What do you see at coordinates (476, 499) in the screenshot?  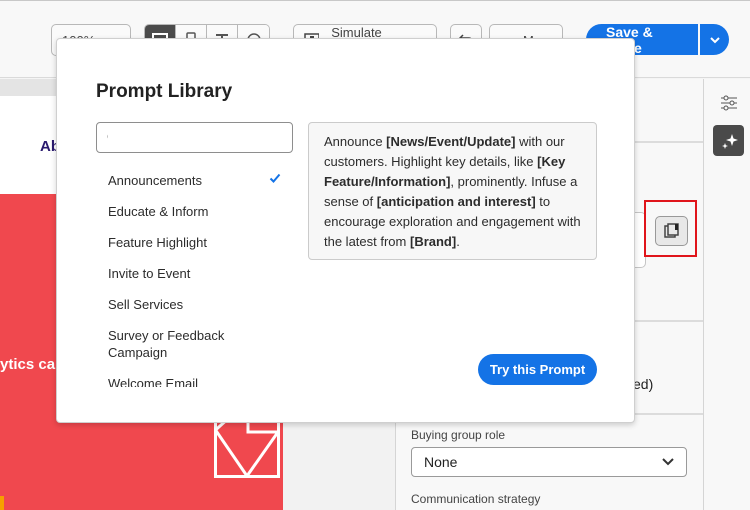 I see `communication-strategy-label: Communication strategy` at bounding box center [476, 499].